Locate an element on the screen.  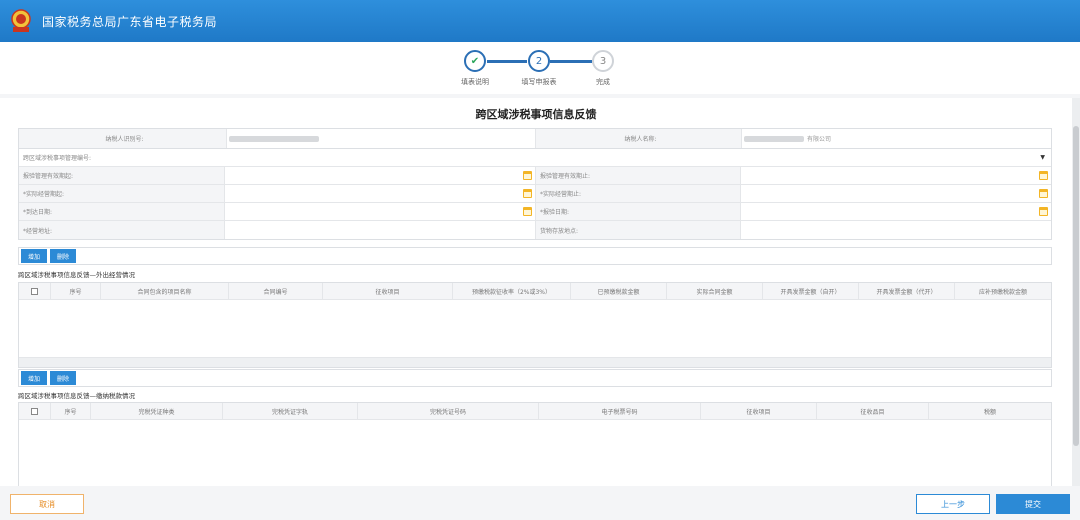
col-header: 合同包含的项目名称 is located at coordinates (165, 291).